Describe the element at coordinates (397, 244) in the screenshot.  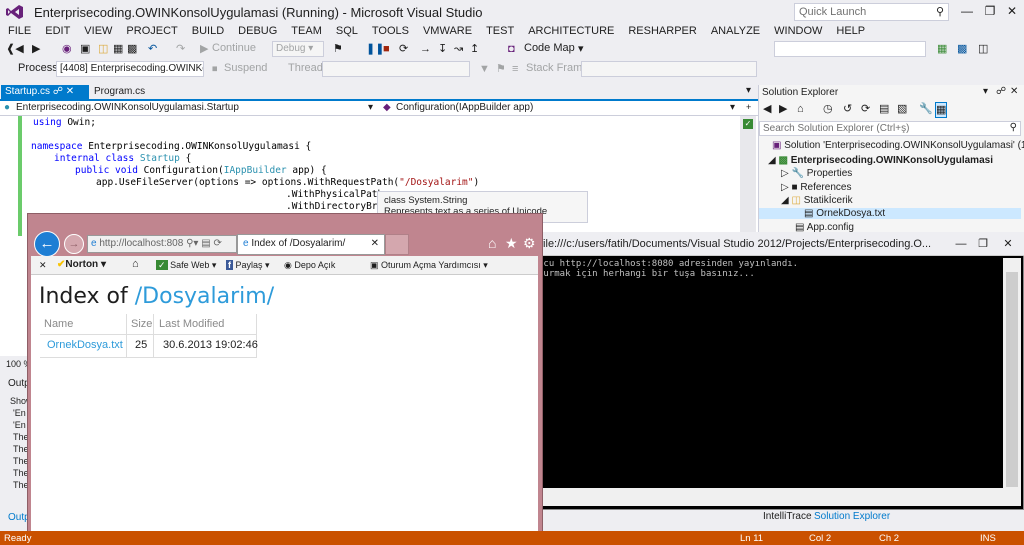
I see `new-tab-button` at that location.